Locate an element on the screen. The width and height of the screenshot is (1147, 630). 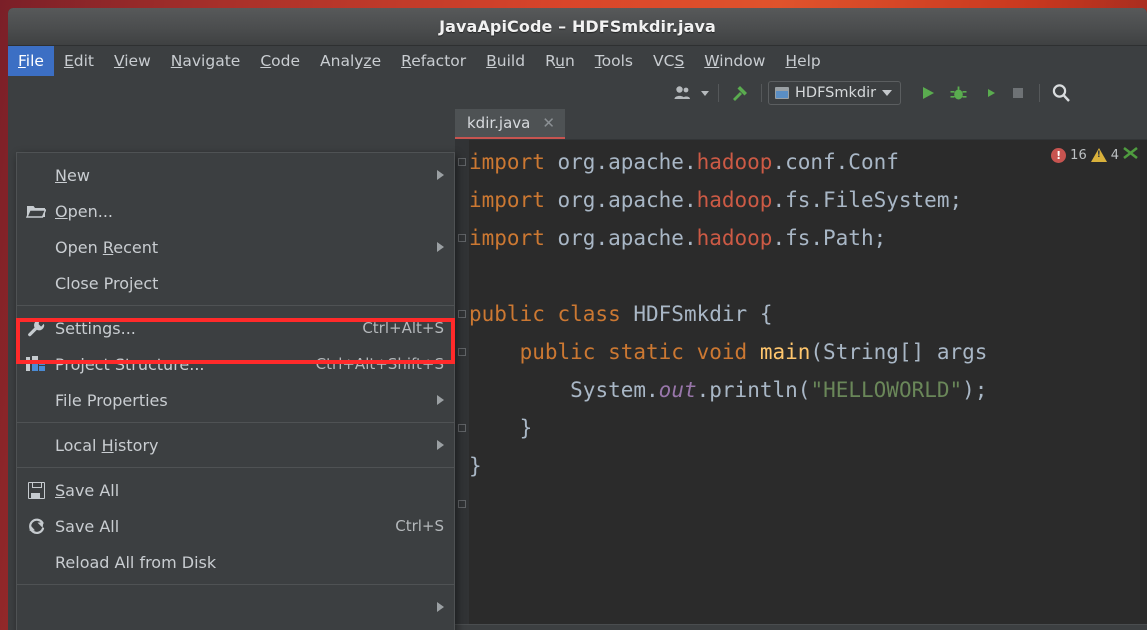
menu-item-label-save-all: Save All is located at coordinates (87, 490).